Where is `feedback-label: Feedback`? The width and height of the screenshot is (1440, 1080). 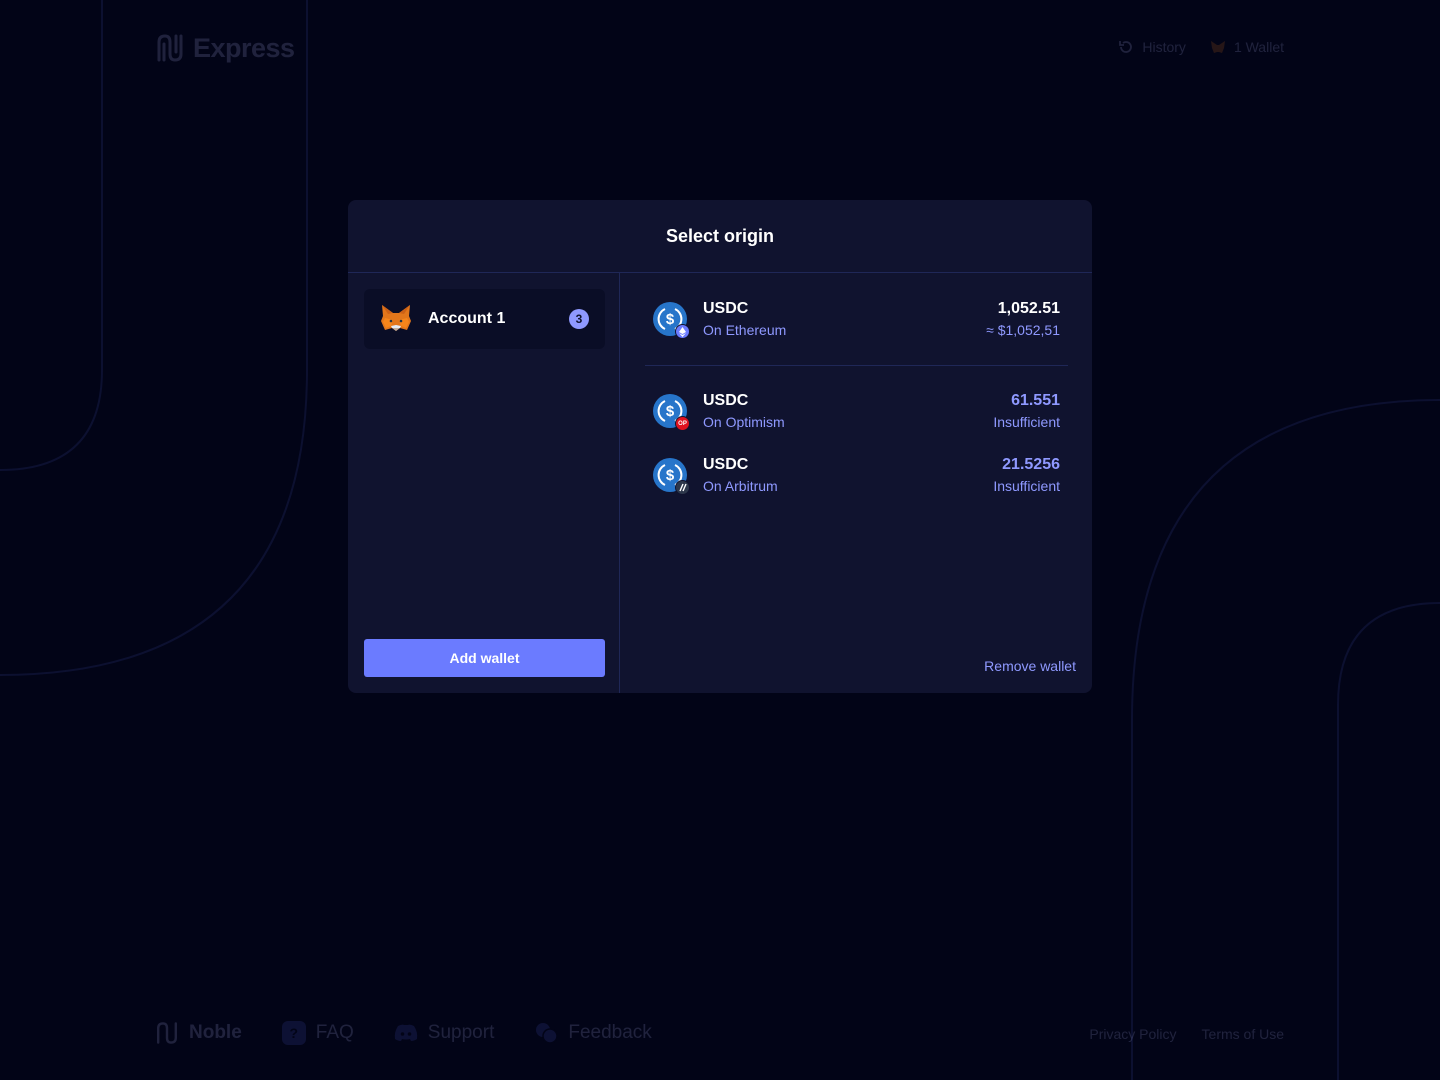 feedback-label: Feedback is located at coordinates (610, 1032).